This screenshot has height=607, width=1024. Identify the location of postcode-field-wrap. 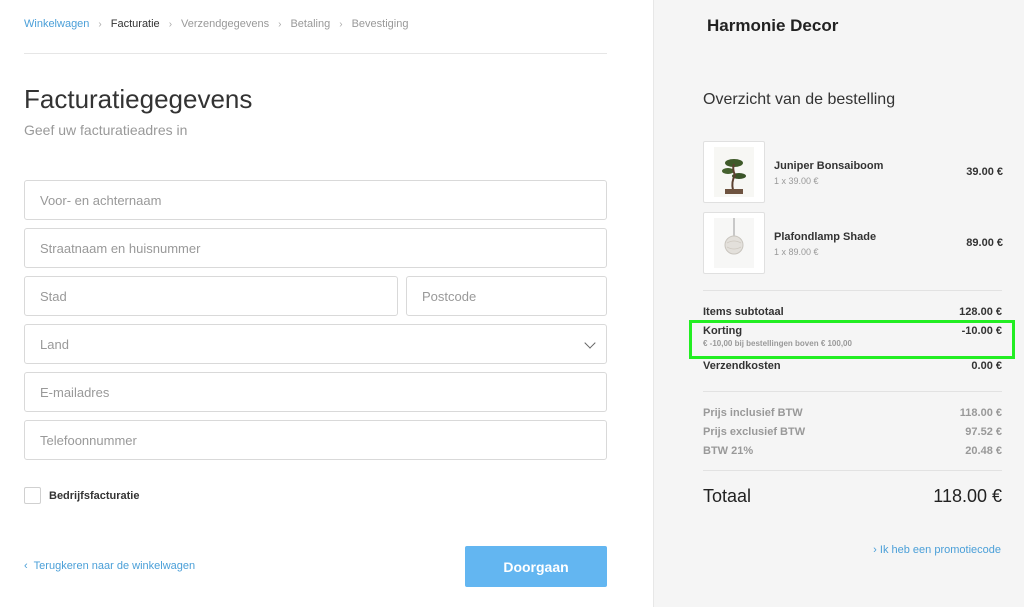
(506, 296).